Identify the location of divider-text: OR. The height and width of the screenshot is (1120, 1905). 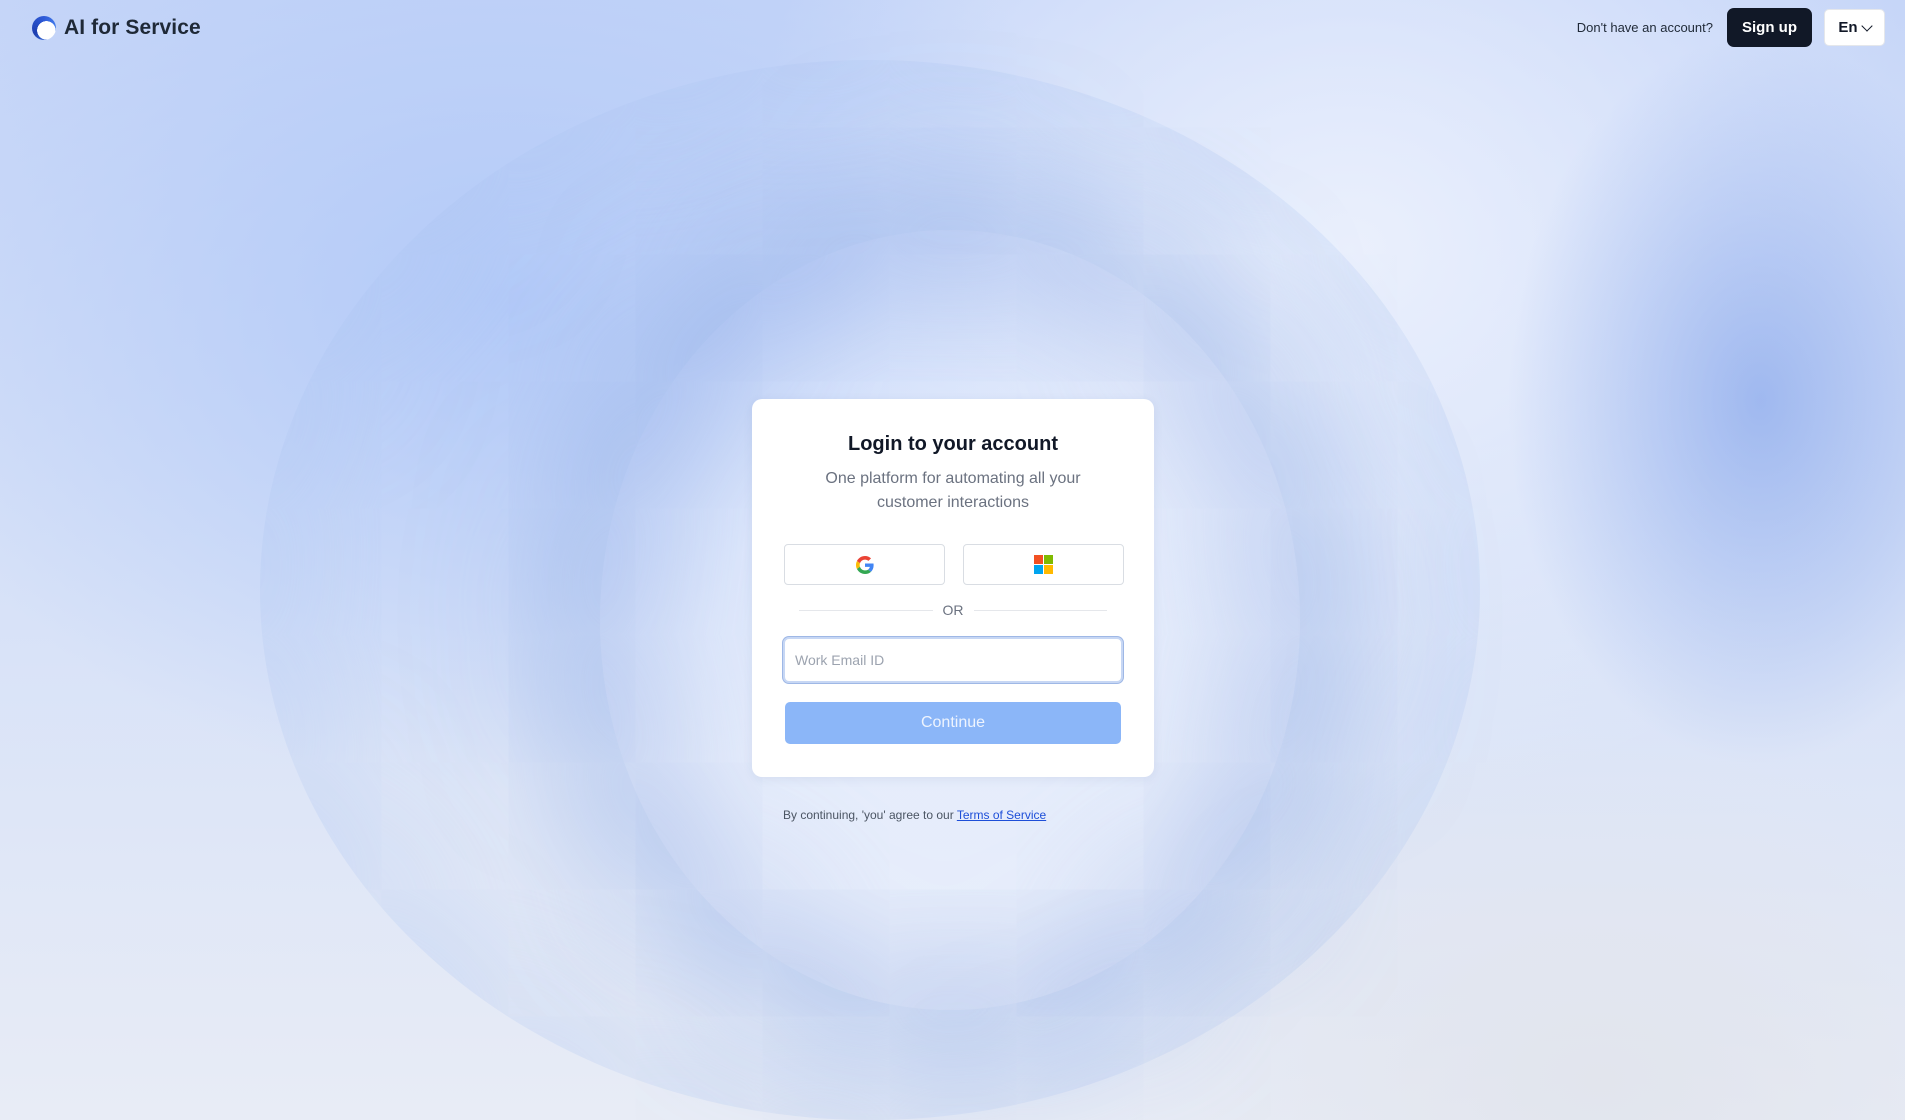
(953, 610).